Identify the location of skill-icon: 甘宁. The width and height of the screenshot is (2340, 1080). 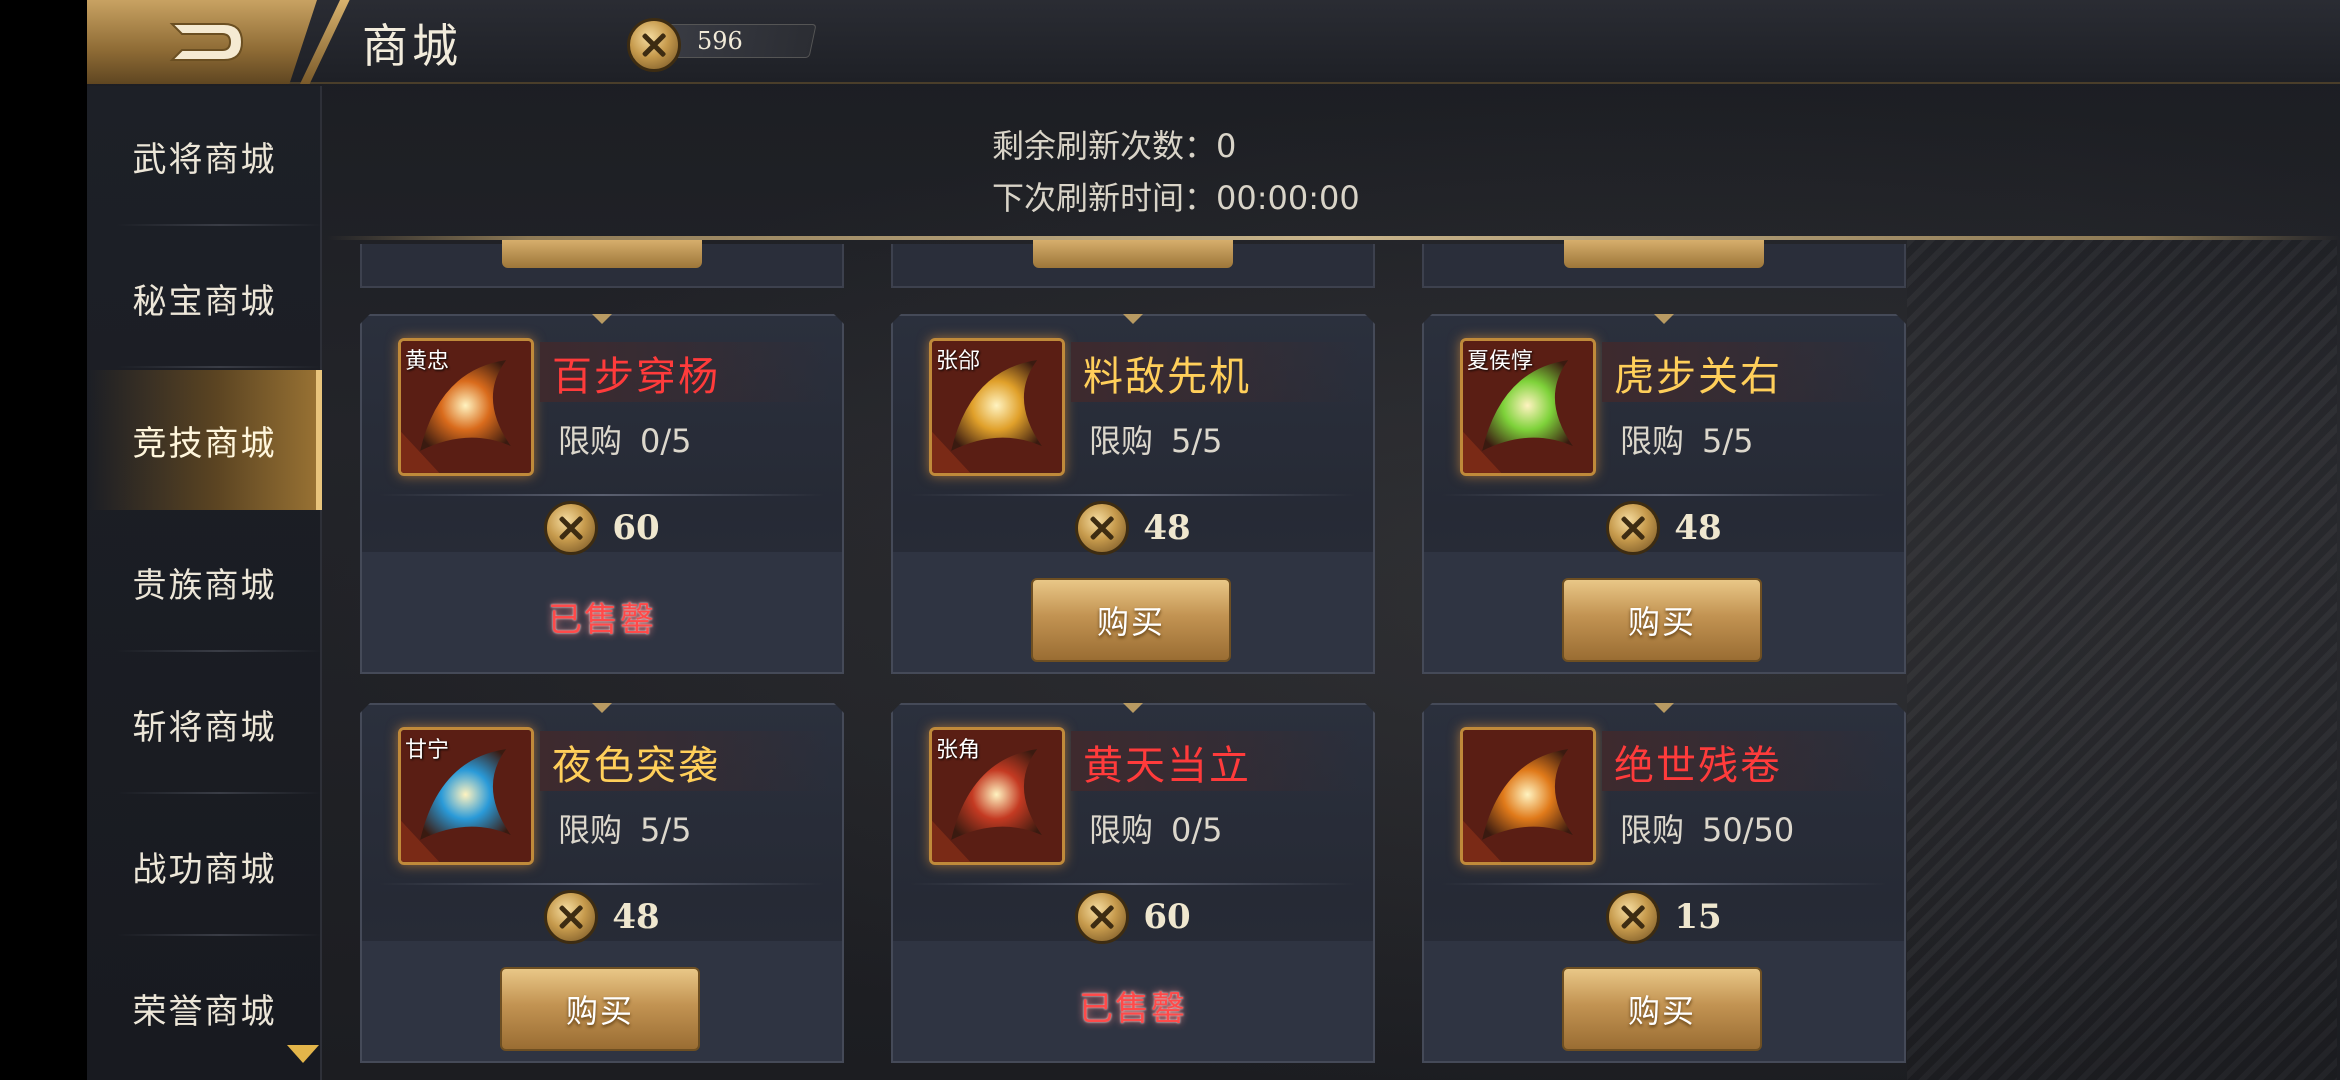
(466, 796).